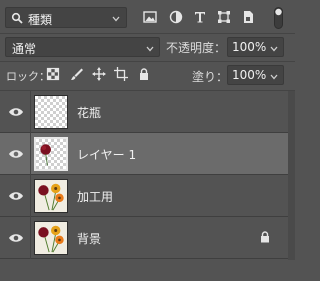 The height and width of the screenshot is (281, 320). What do you see at coordinates (66, 17) in the screenshot?
I see `filter-kind-select: 種類` at bounding box center [66, 17].